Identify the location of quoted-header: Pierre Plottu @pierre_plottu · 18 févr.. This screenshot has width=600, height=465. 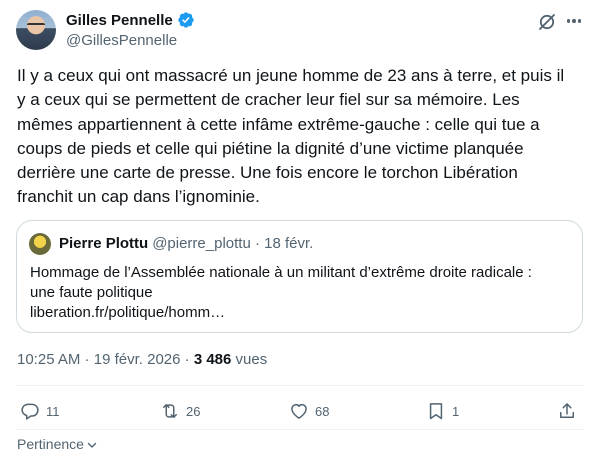
(186, 243).